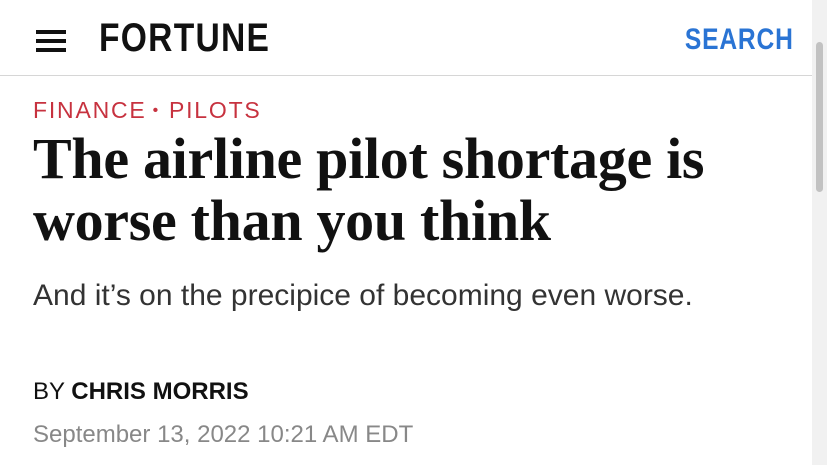 Image resolution: width=827 pixels, height=465 pixels. What do you see at coordinates (49, 391) in the screenshot?
I see `byline-prefix: BY` at bounding box center [49, 391].